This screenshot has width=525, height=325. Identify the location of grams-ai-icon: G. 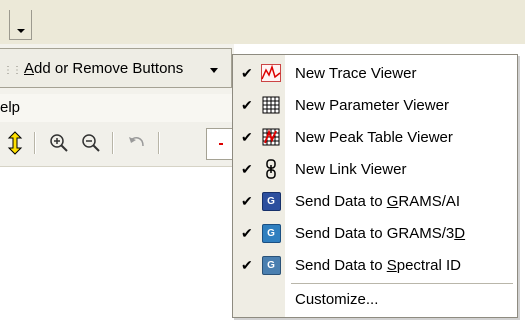
(271, 201).